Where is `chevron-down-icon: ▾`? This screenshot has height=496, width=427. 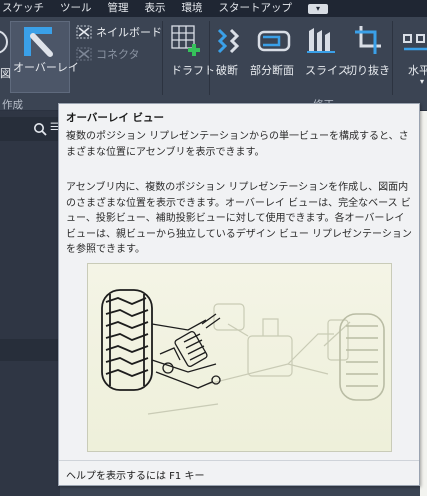 chevron-down-icon: ▾ is located at coordinates (318, 8).